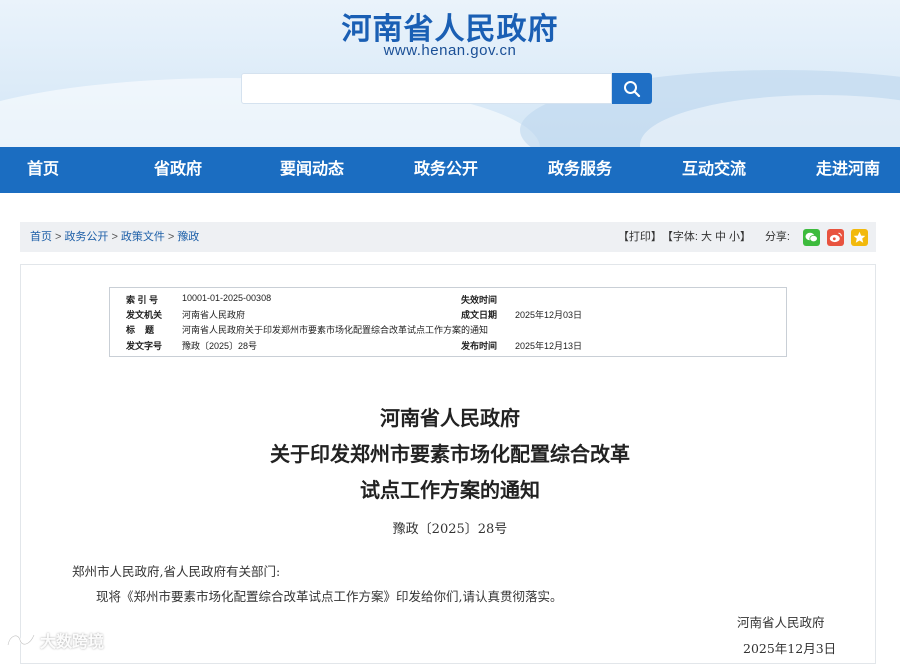 Image resolution: width=900 pixels, height=664 pixels. I want to click on meta-made-label: 成文日期, so click(479, 315).